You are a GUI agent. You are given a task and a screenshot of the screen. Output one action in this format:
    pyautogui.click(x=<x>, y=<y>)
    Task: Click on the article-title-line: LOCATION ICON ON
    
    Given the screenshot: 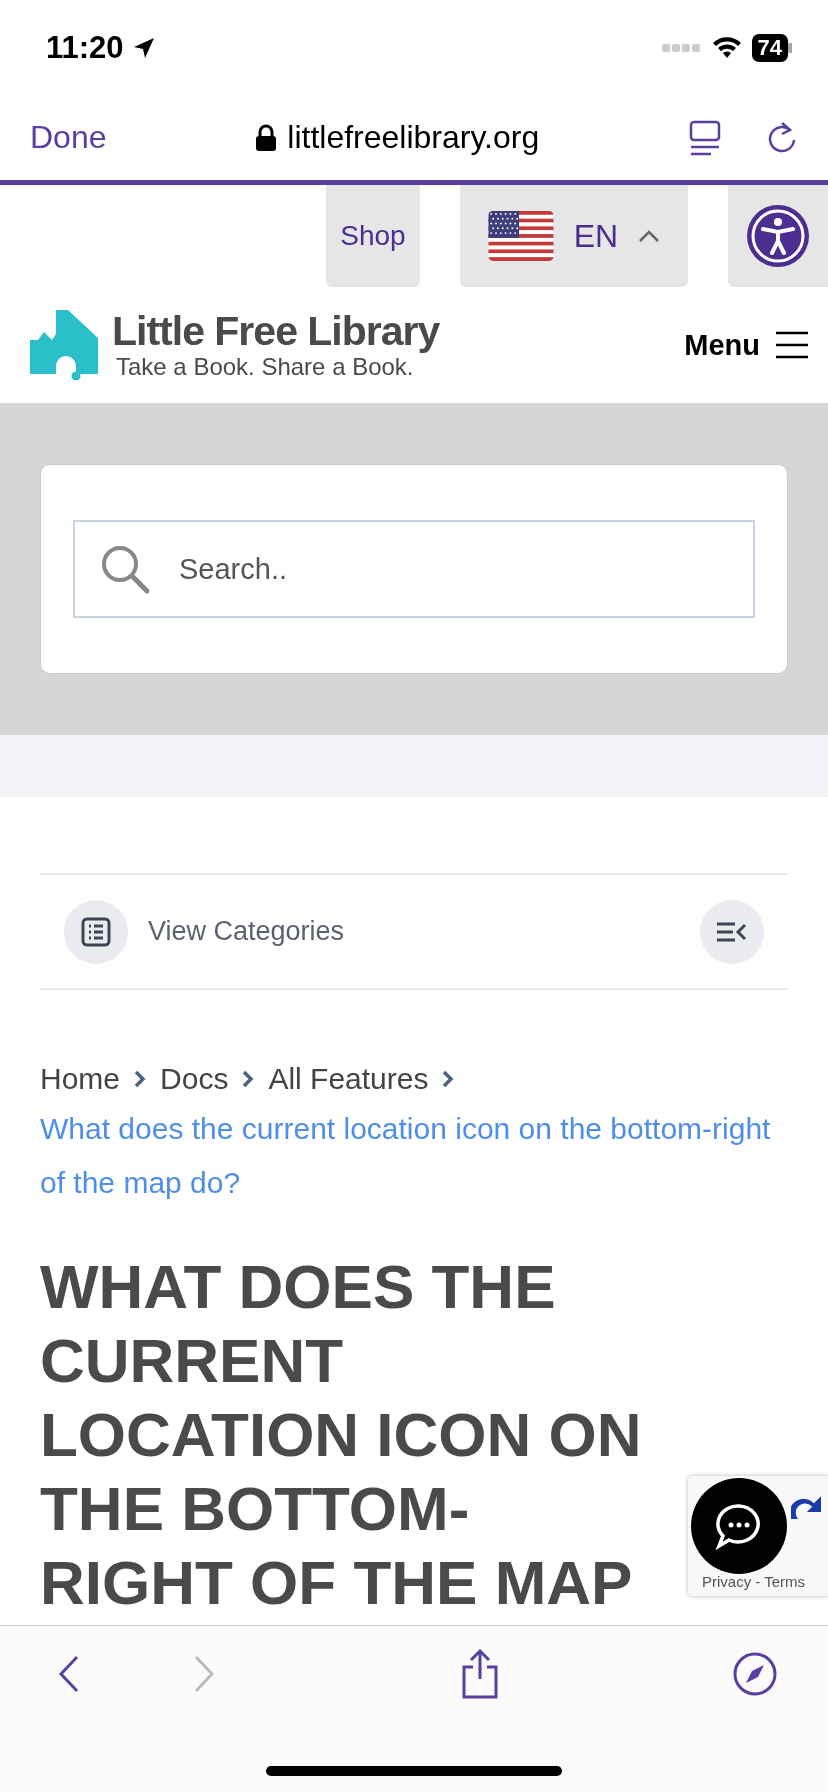 What is the action you would take?
    pyautogui.click(x=341, y=1435)
    